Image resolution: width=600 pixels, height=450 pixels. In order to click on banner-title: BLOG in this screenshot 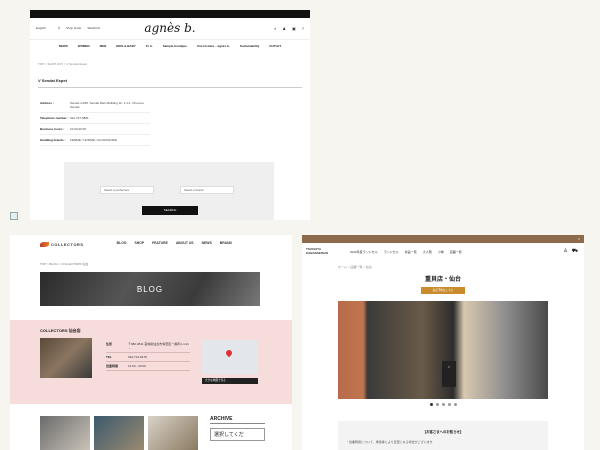, I will do `click(150, 289)`.